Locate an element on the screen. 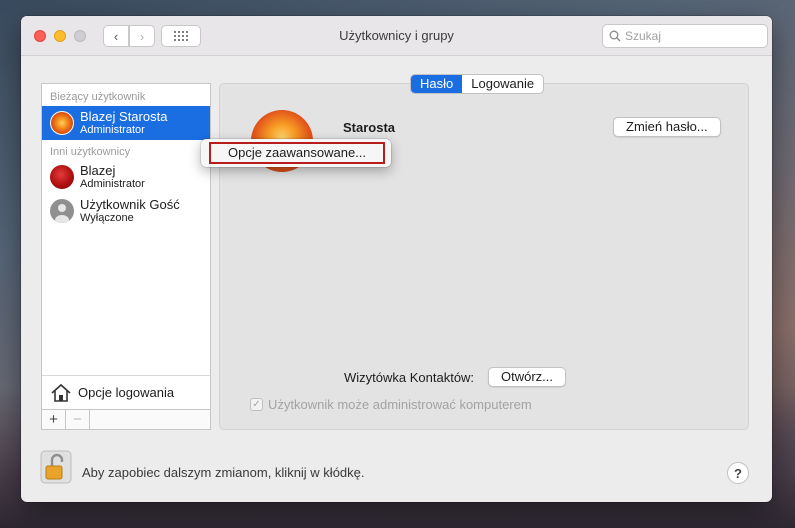  tab-bar: Hasło Logowanie is located at coordinates (477, 84).